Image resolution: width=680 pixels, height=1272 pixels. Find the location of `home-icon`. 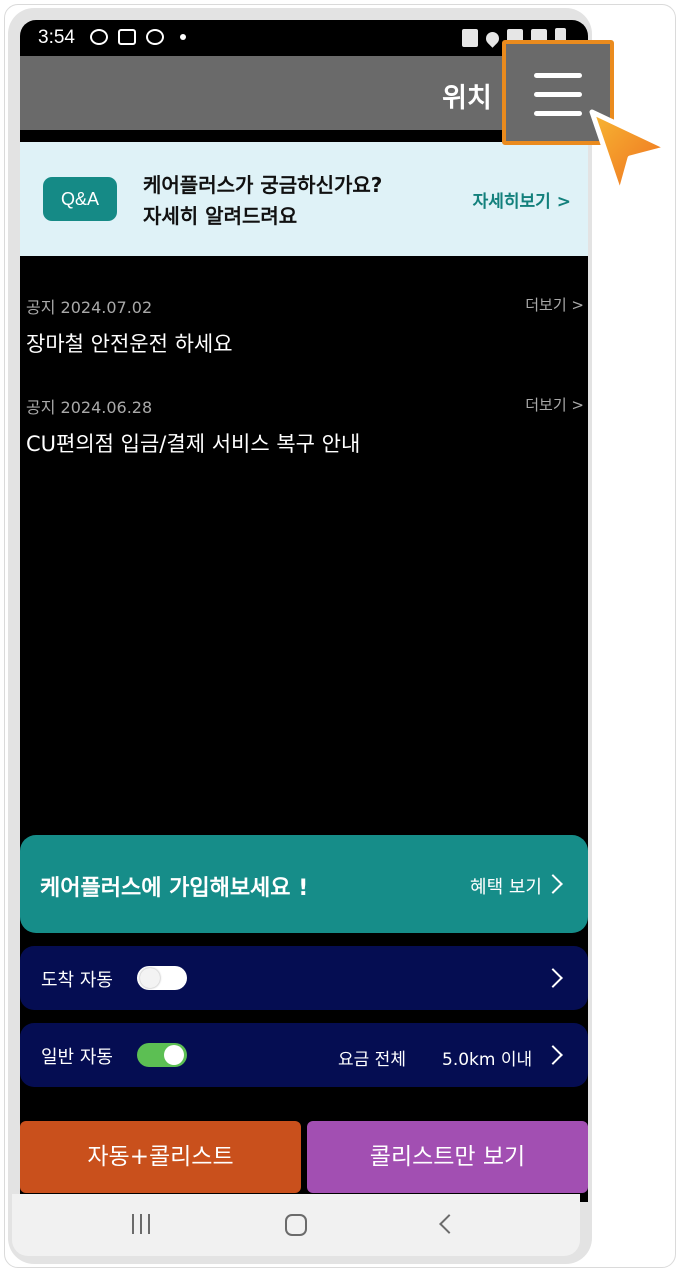

home-icon is located at coordinates (296, 1225).